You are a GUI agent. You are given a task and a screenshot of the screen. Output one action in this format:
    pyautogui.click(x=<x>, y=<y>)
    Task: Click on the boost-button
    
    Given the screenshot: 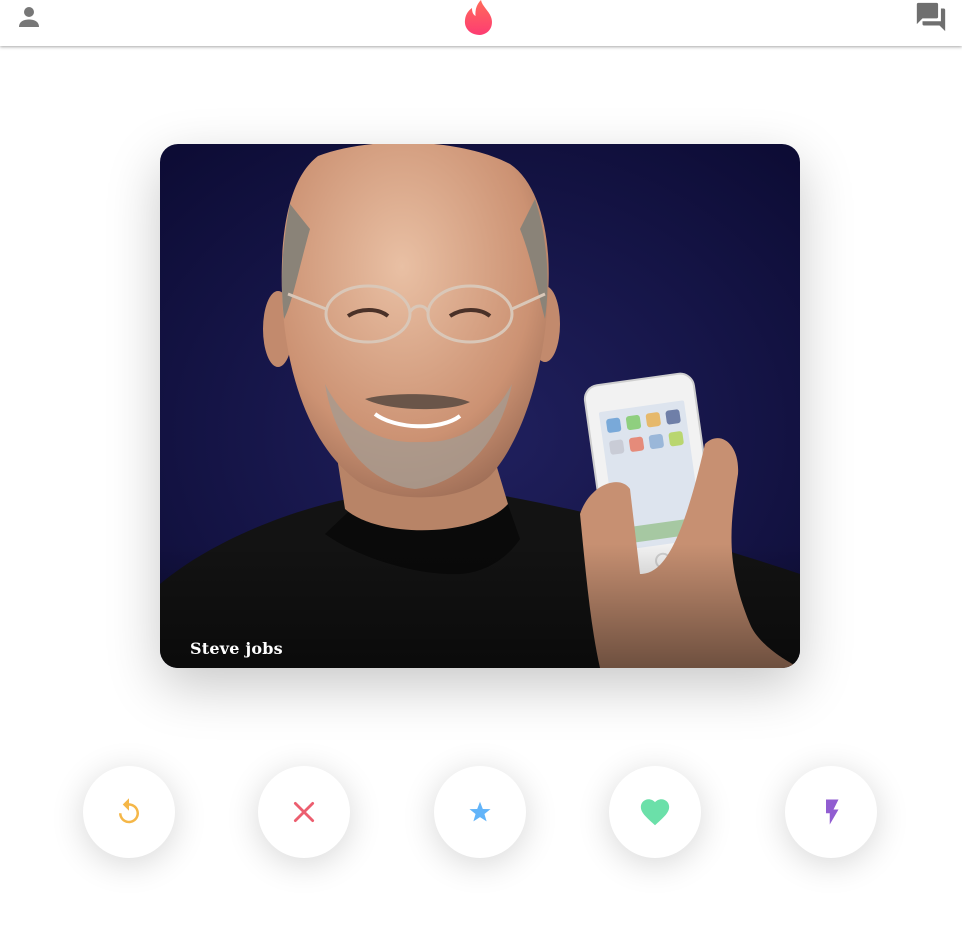 What is the action you would take?
    pyautogui.click(x=831, y=812)
    